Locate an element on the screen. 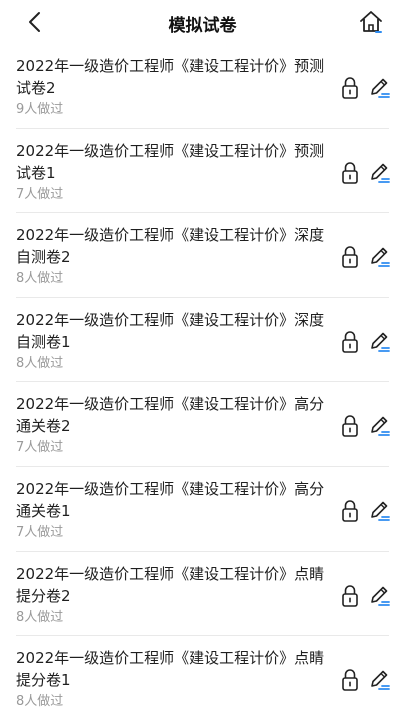 Image resolution: width=405 pixels, height=720 pixels. paper-title: 2022年一级造价工程师《建设工程计价》深度自测卷2 is located at coordinates (170, 246).